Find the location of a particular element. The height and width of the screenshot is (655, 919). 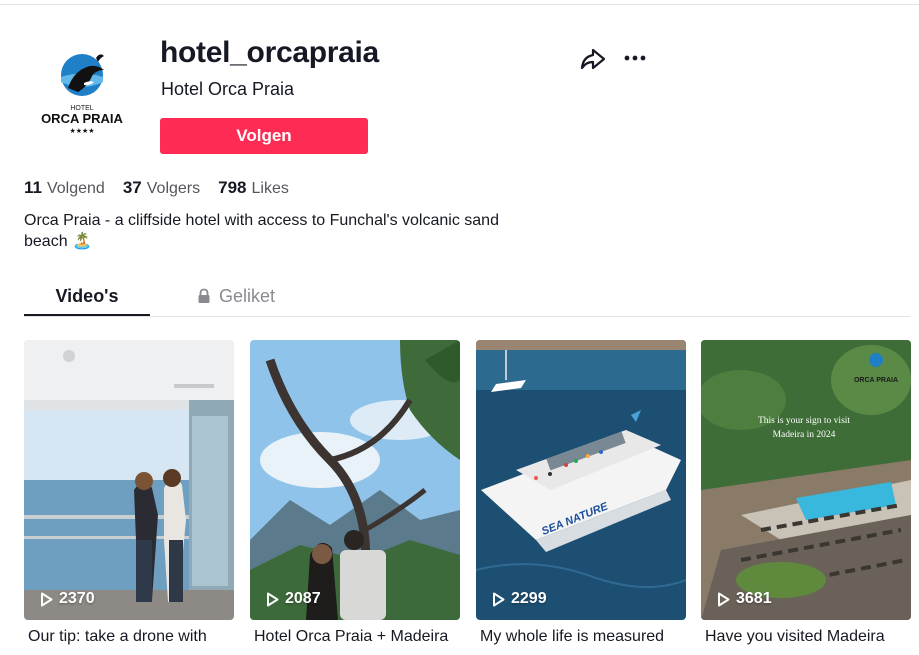

profile-stats: 11 Volgend 37 Volgers 798 Likes is located at coordinates (156, 188).